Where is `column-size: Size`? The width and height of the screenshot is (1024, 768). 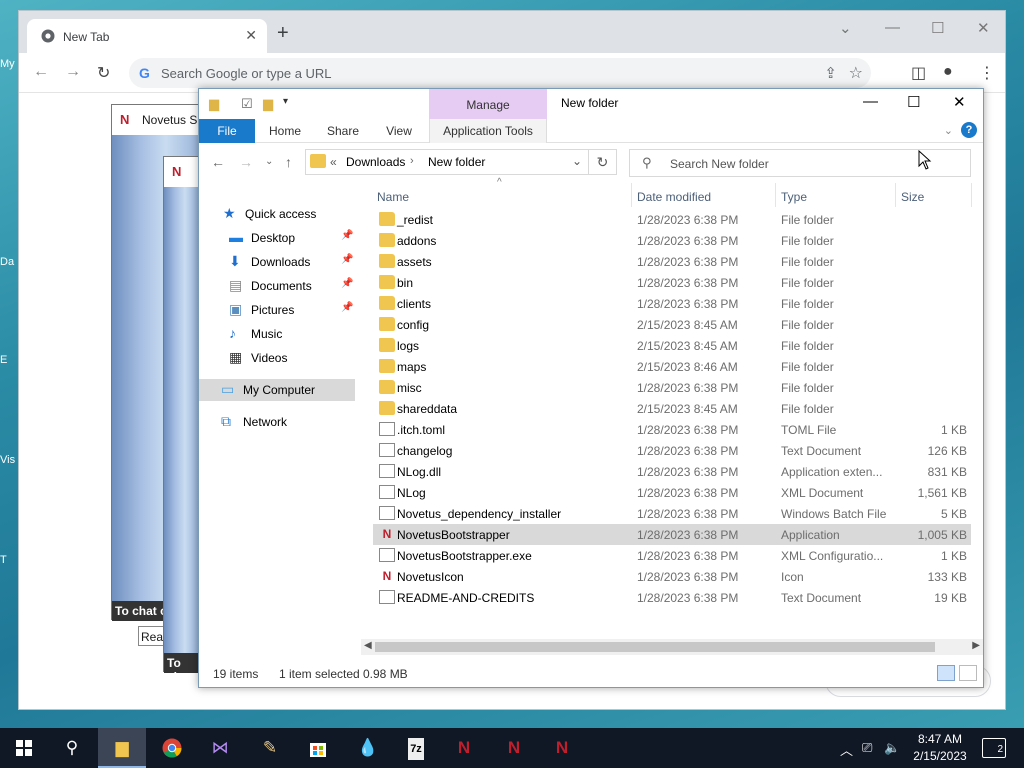 column-size: Size is located at coordinates (912, 195).